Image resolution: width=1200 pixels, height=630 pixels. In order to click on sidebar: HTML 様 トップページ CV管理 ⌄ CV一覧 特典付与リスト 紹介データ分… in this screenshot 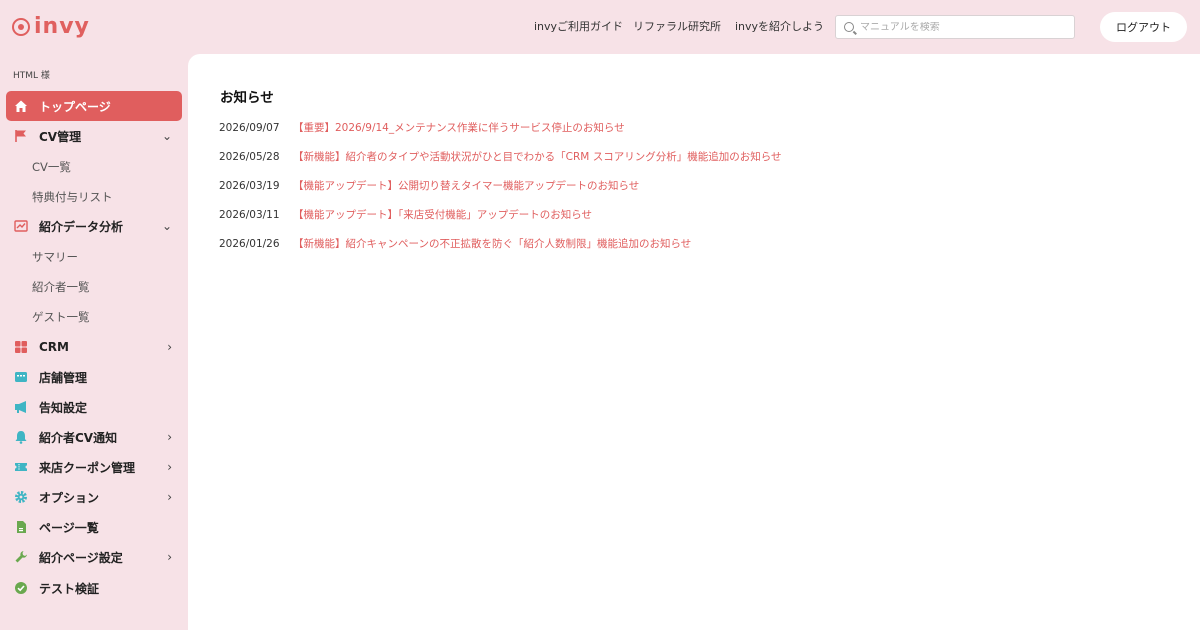, I will do `click(94, 342)`.